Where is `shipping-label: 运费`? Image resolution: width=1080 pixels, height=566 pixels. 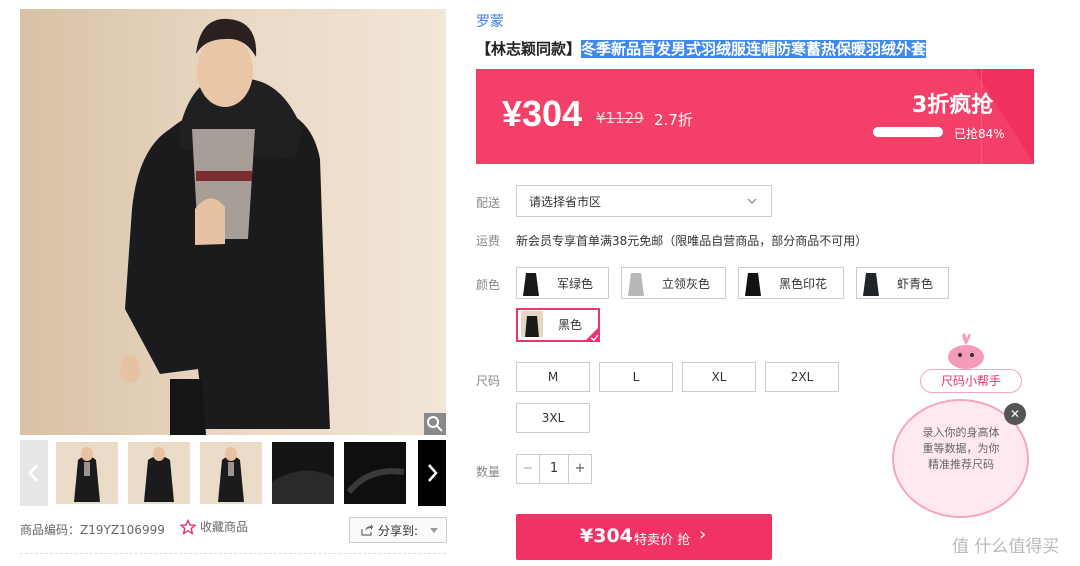
shipping-label: 运费 is located at coordinates (488, 241).